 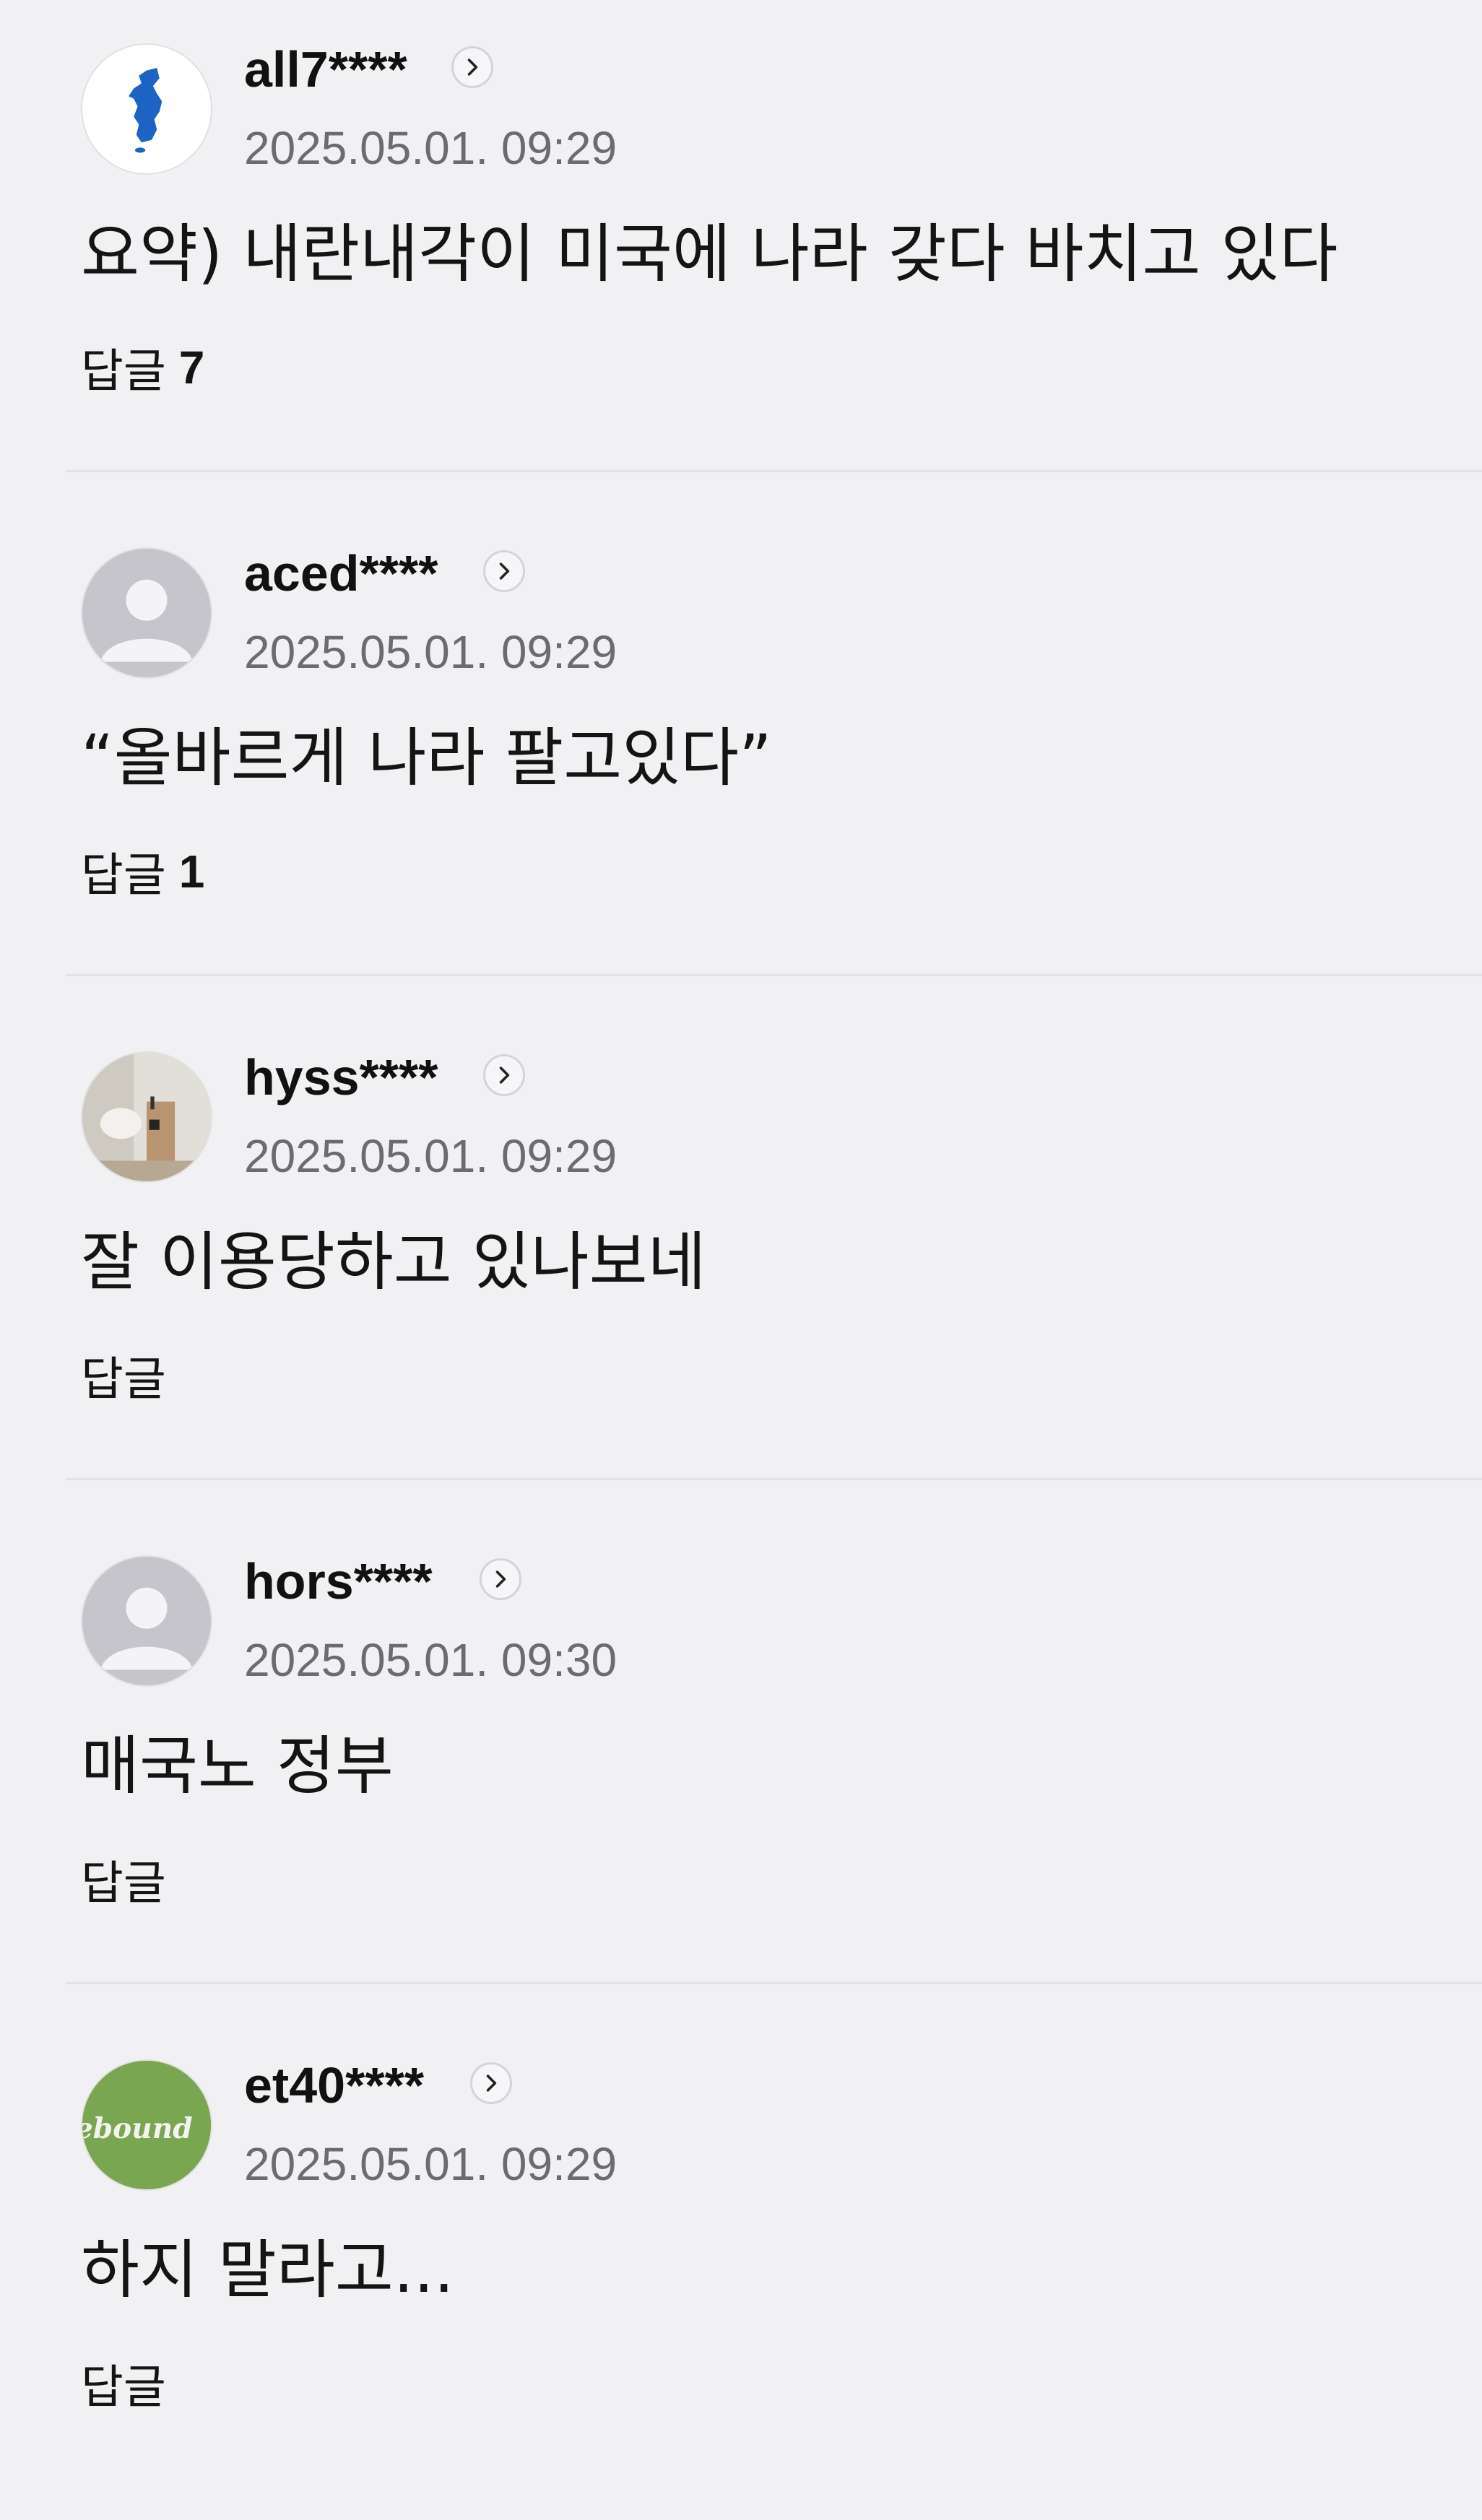 What do you see at coordinates (334, 2085) in the screenshot?
I see `username: et40****` at bounding box center [334, 2085].